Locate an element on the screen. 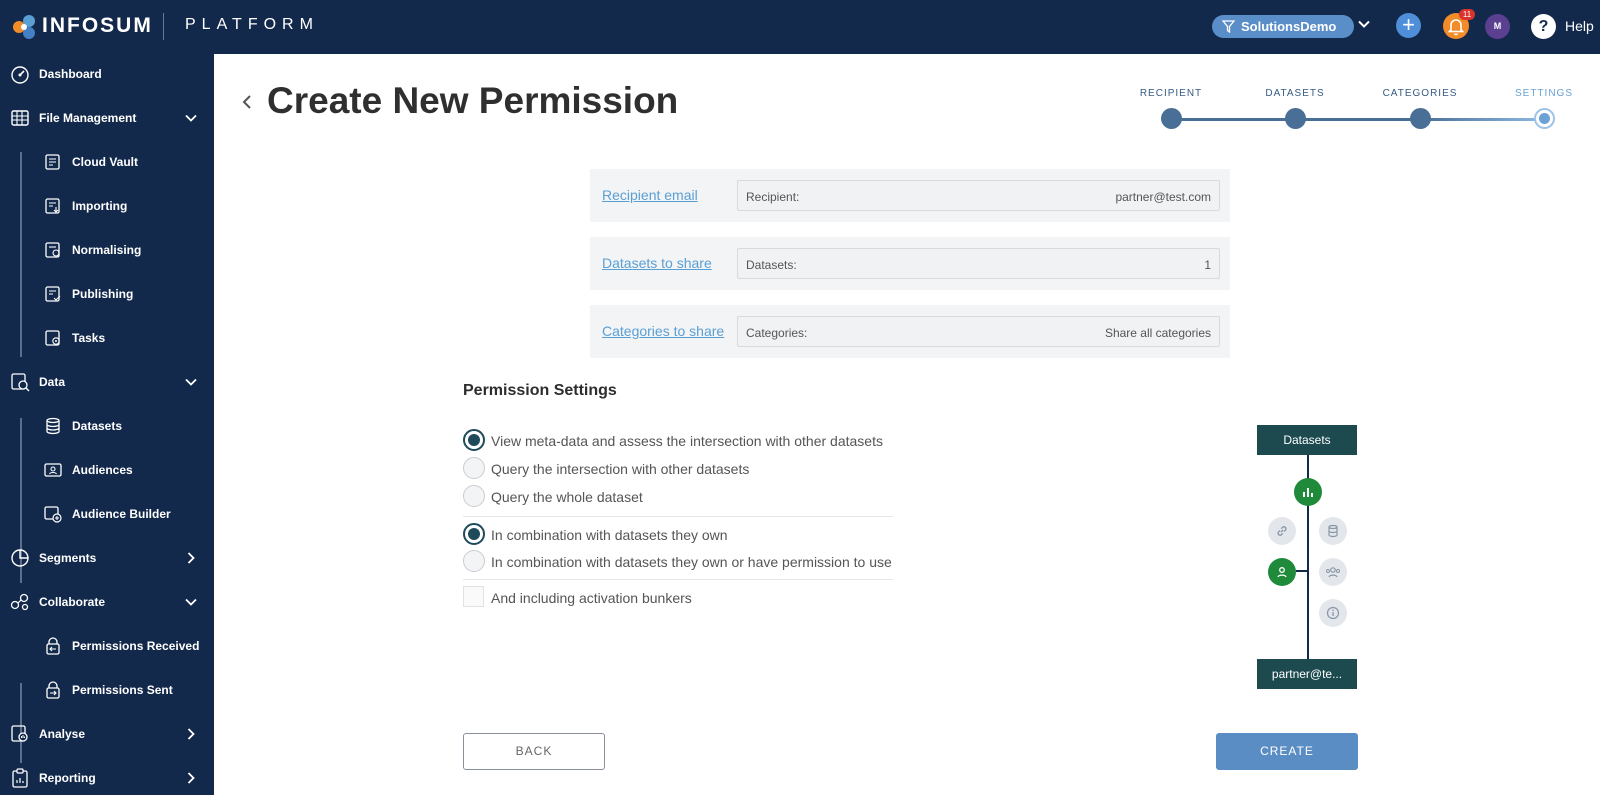 The width and height of the screenshot is (1600, 795). workspace-name: SolutionsDemo is located at coordinates (1289, 26).